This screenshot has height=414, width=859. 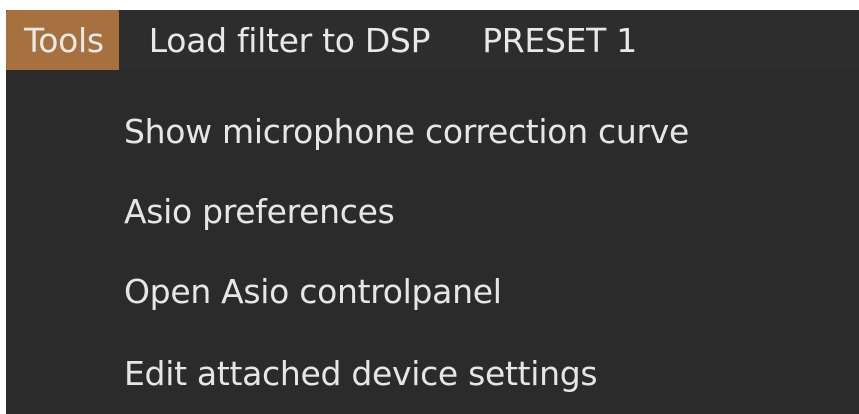 I want to click on menu-preset: PRESET 1, so click(x=533, y=40).